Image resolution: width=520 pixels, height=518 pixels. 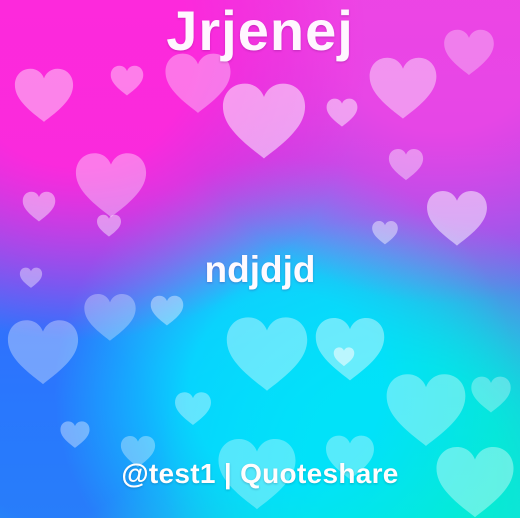 What do you see at coordinates (260, 473) in the screenshot?
I see `attribution: @test1 | Quoteshare` at bounding box center [260, 473].